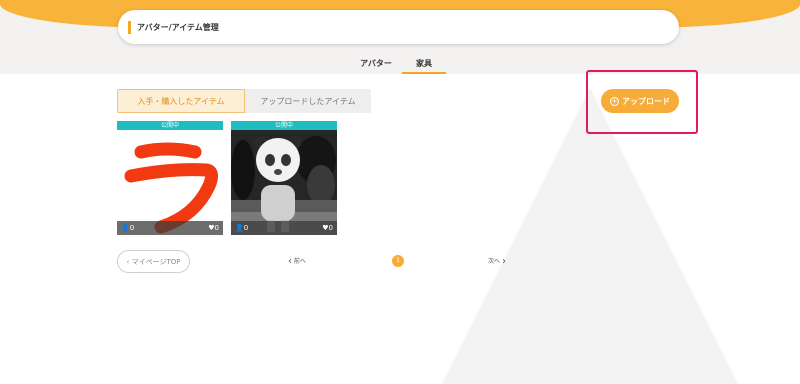 This screenshot has height=384, width=800. What do you see at coordinates (376, 64) in the screenshot?
I see `tab-avatar: アバター` at bounding box center [376, 64].